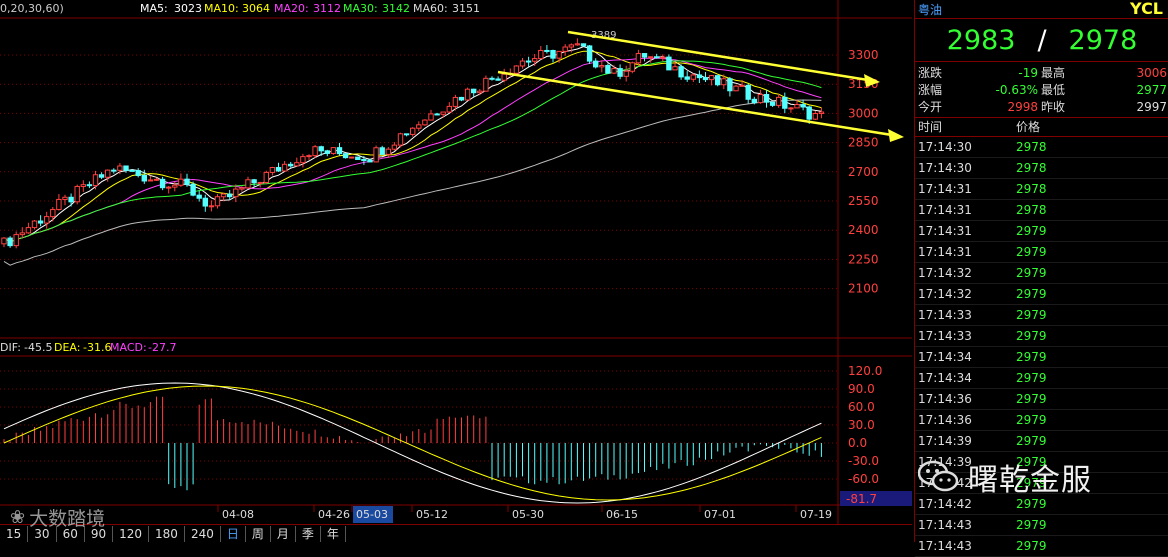 This screenshot has width=1168, height=557. I want to click on trend-arrow-lower, so click(896, 135).